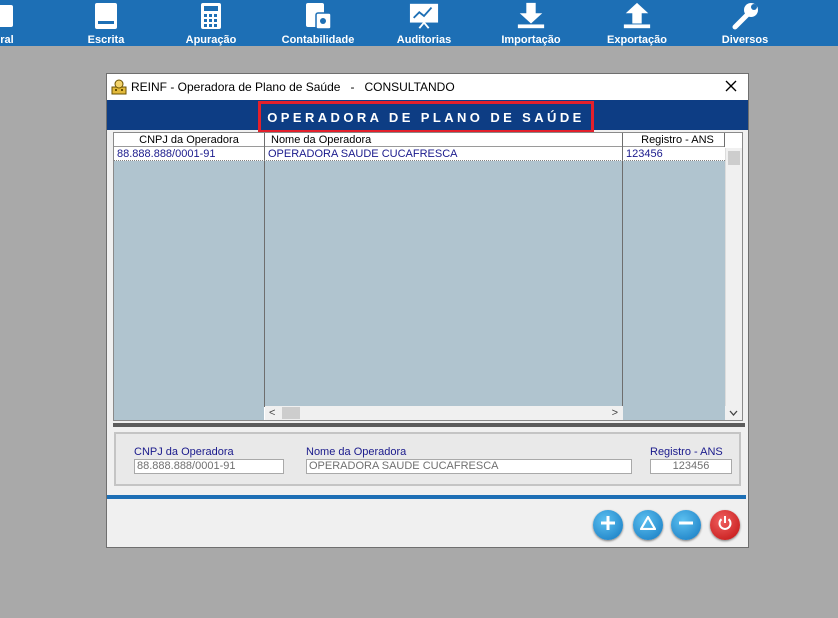 The height and width of the screenshot is (618, 838). I want to click on cnpj-label: CNPJ da Operadora, so click(184, 452).